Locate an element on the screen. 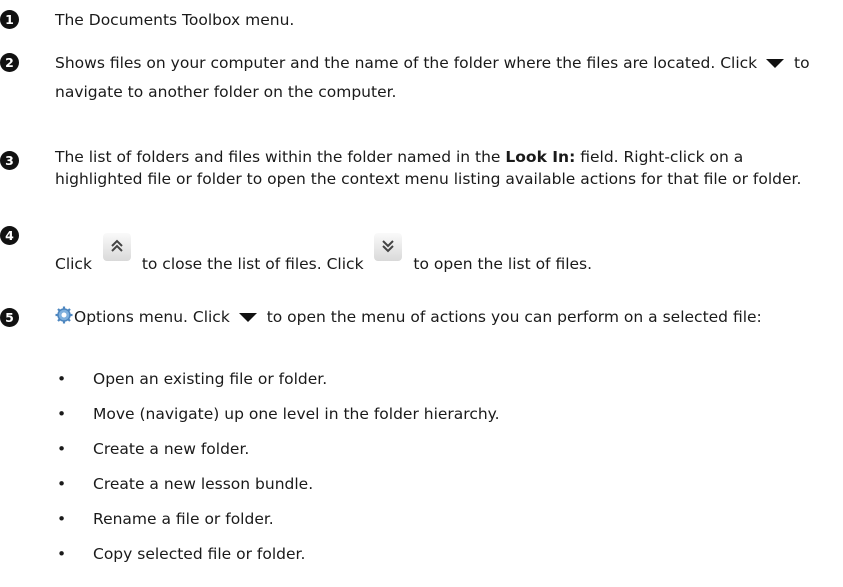 This screenshot has height=587, width=843. callout-number-2: 2 is located at coordinates (9, 62).